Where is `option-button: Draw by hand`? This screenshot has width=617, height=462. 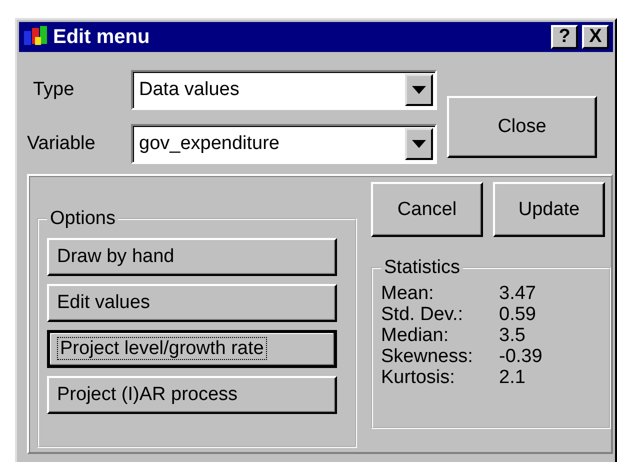
option-button: Draw by hand is located at coordinates (192, 257).